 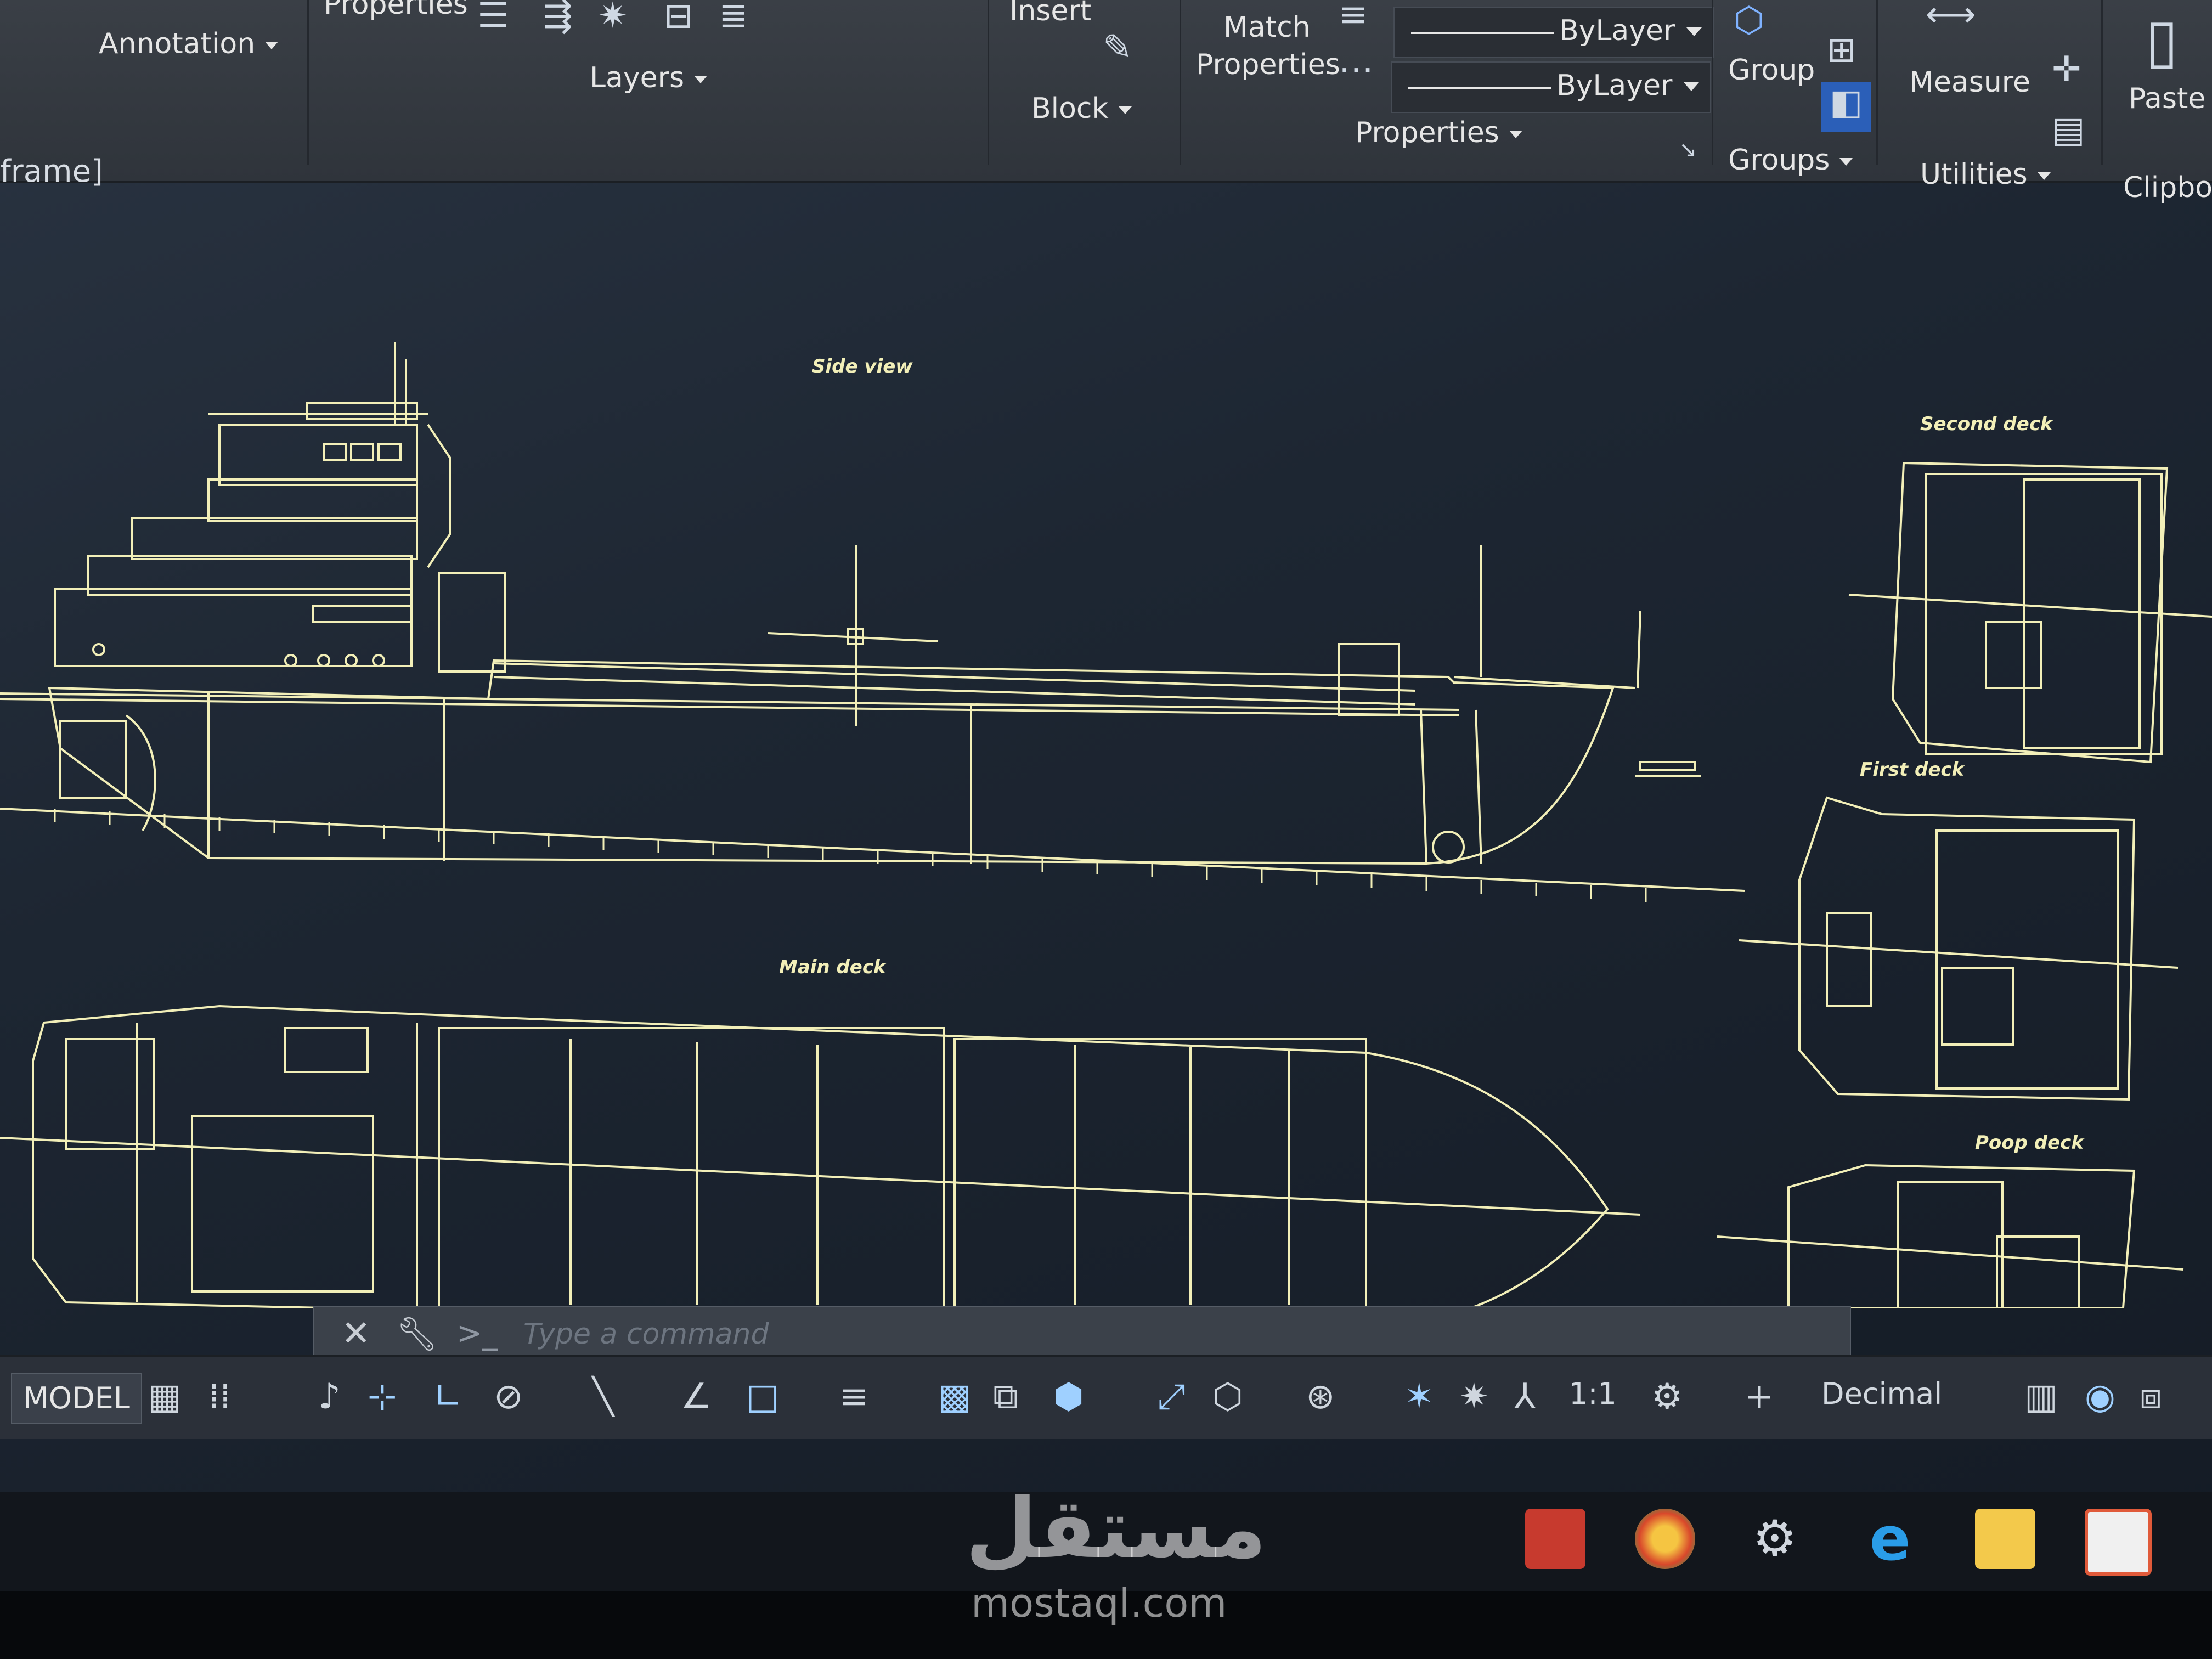 I want to click on autocad-app-icon, so click(x=1555, y=1539).